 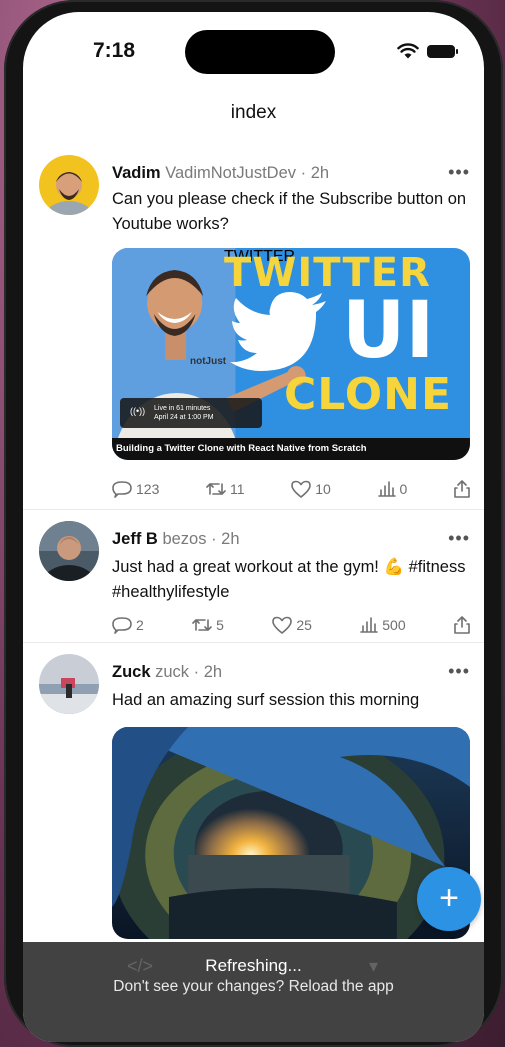 I want to click on thumbnail-headline-3: CLONE, so click(x=368, y=394).